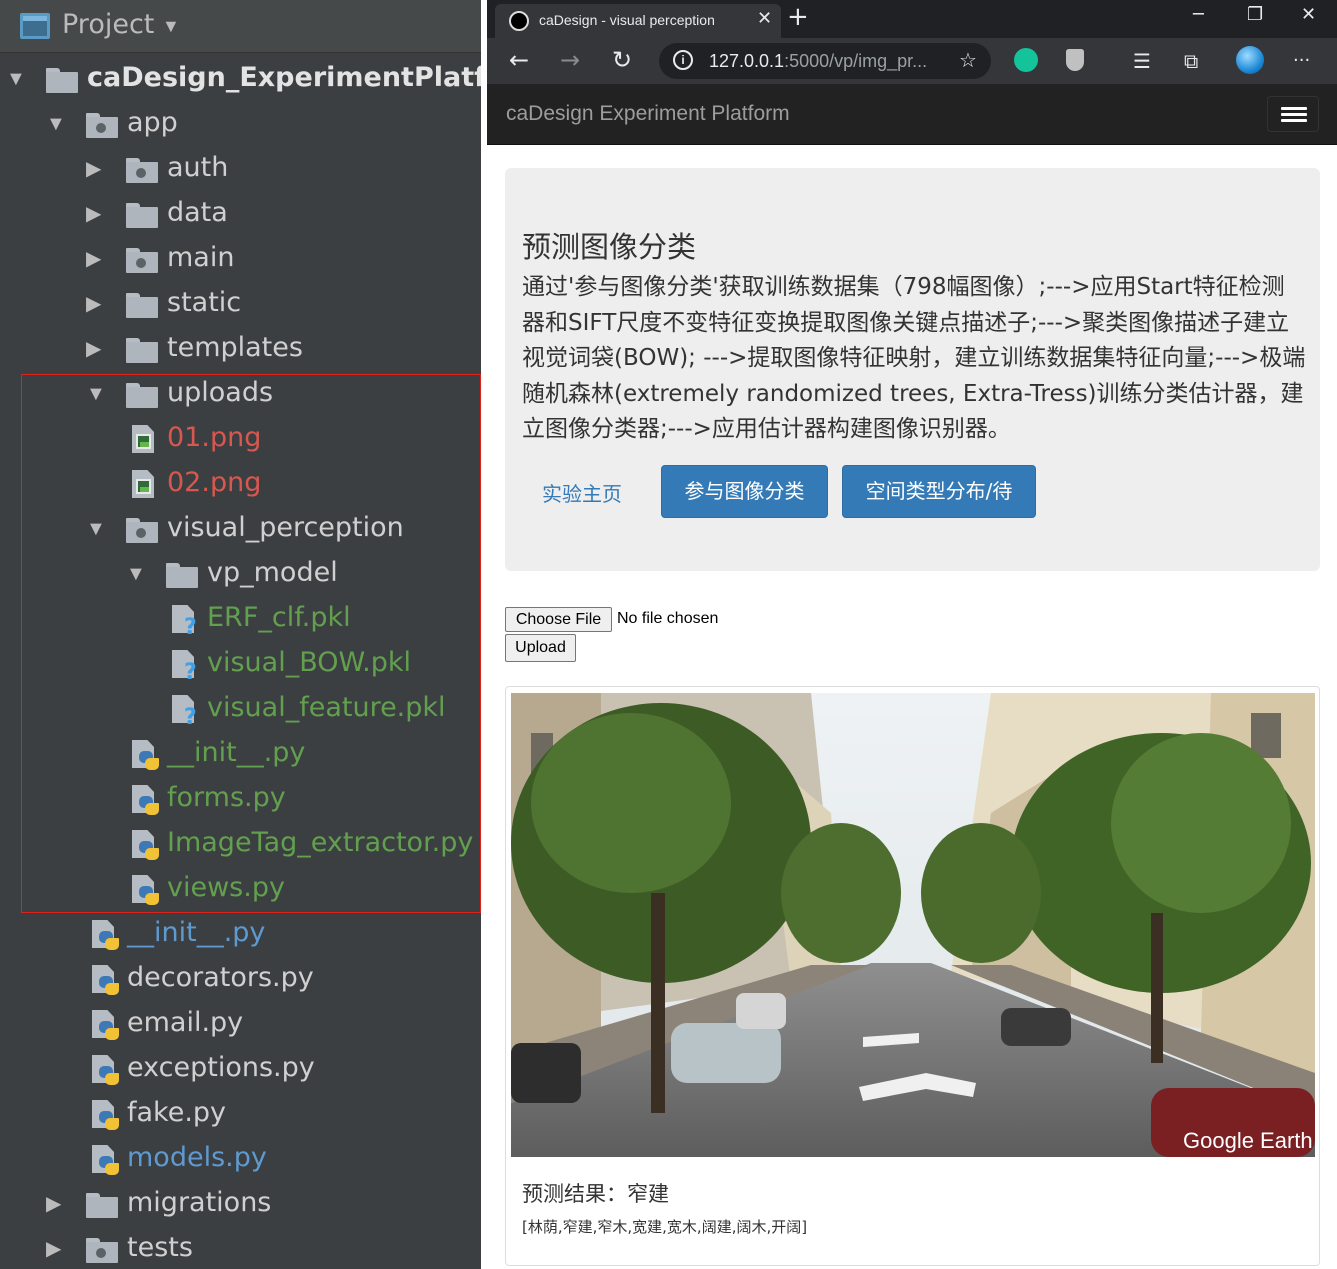 This screenshot has height=1269, width=1337. I want to click on address-bar: i 127.0.0.1:5000/vp/img_pr... ☆, so click(825, 61).